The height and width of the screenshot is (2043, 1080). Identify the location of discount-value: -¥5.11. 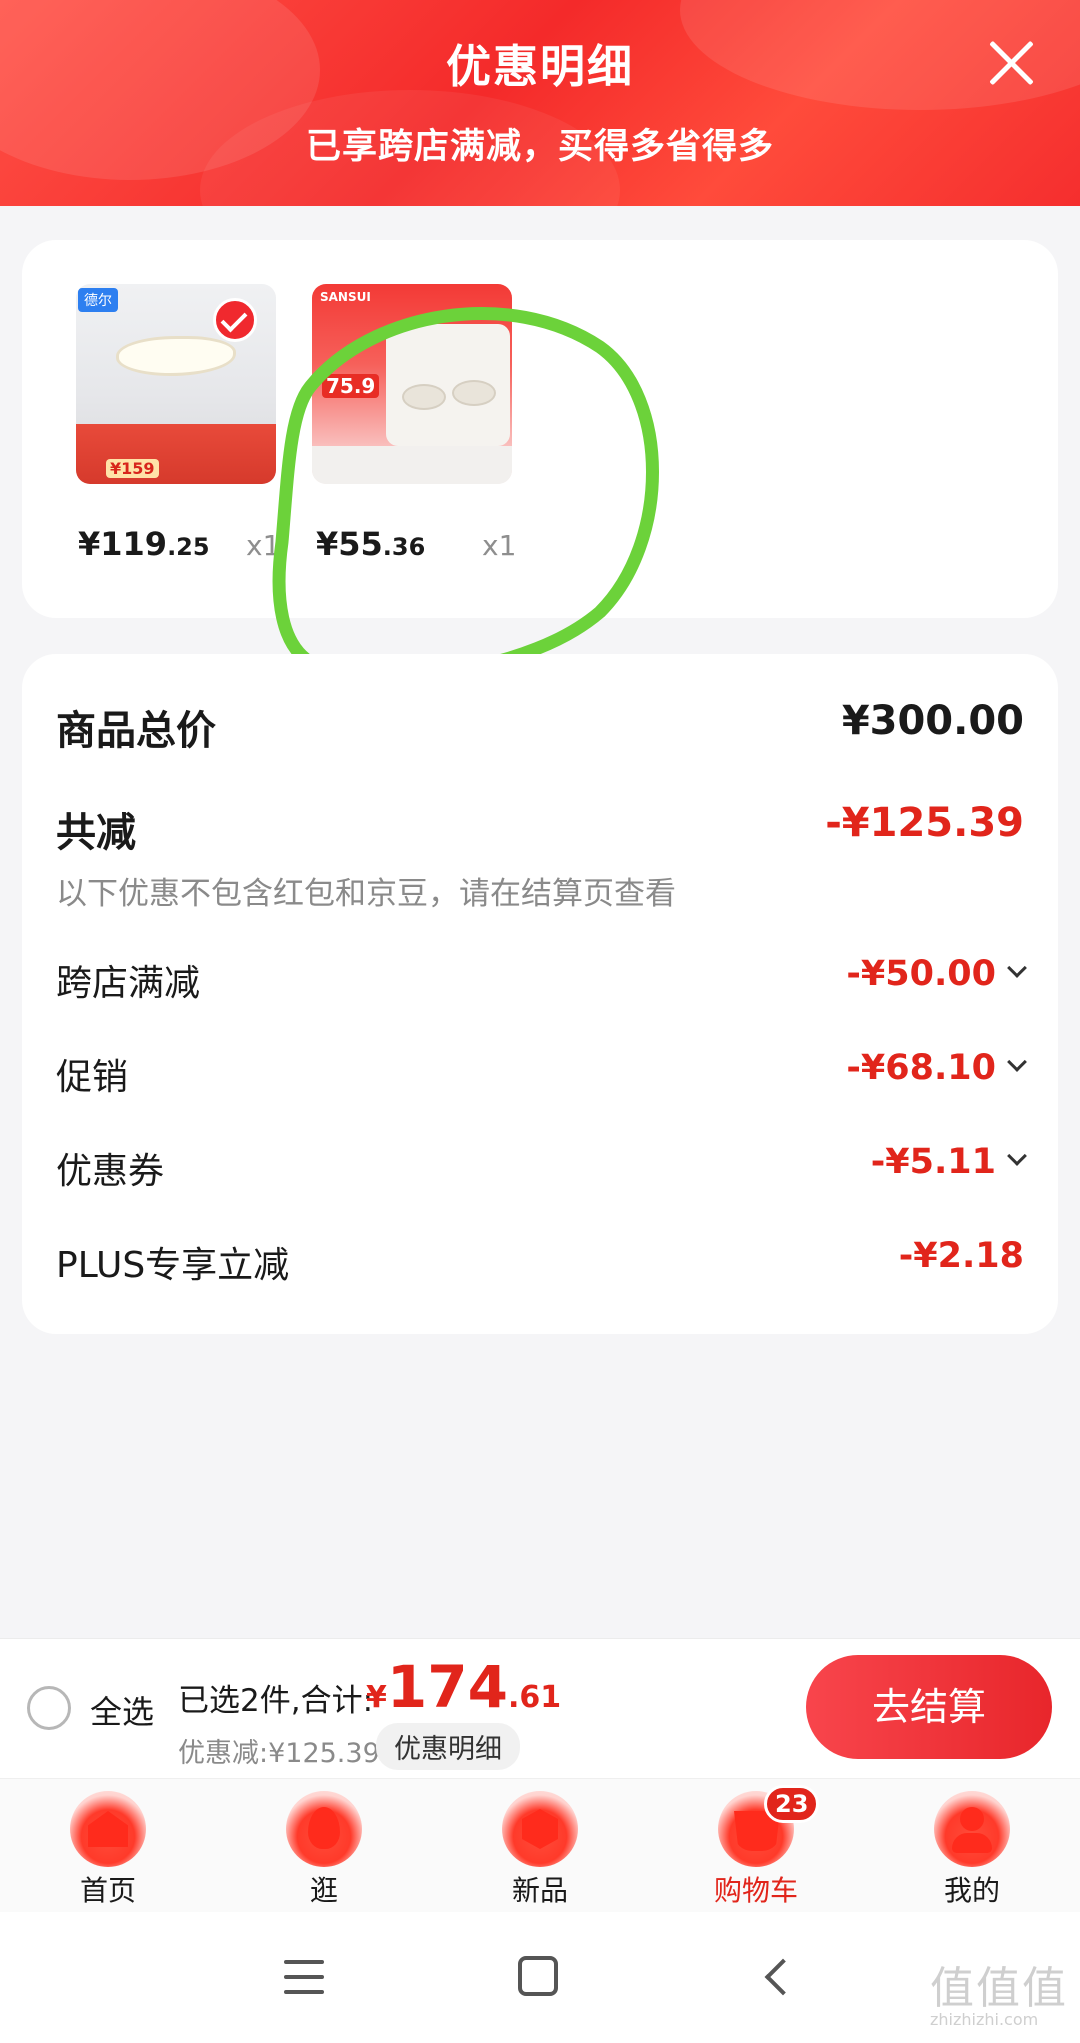
(949, 1162).